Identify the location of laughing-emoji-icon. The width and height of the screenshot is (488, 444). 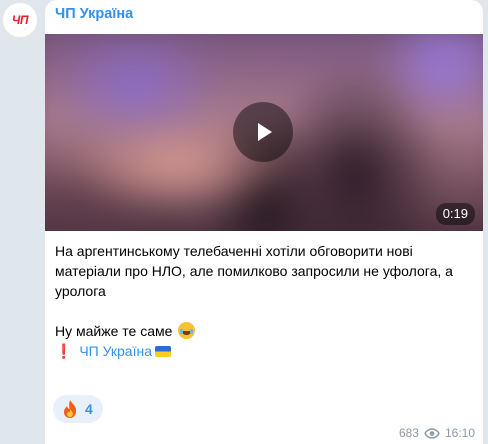
(187, 330).